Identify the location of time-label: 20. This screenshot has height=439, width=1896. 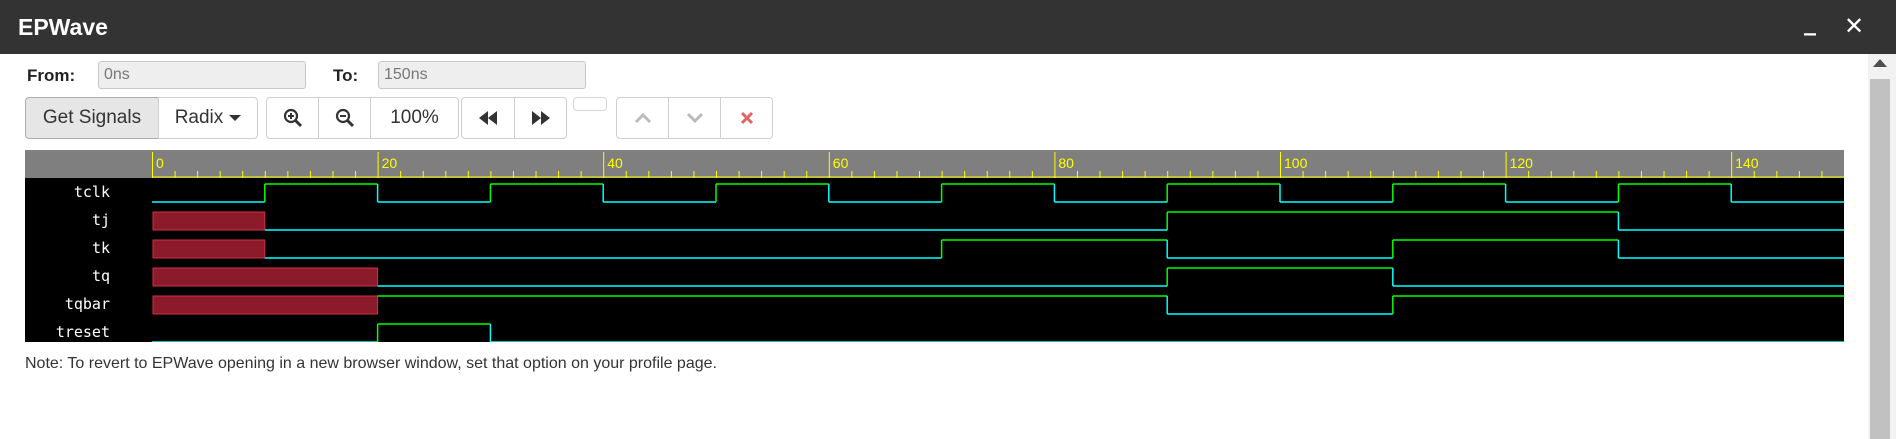
(390, 163).